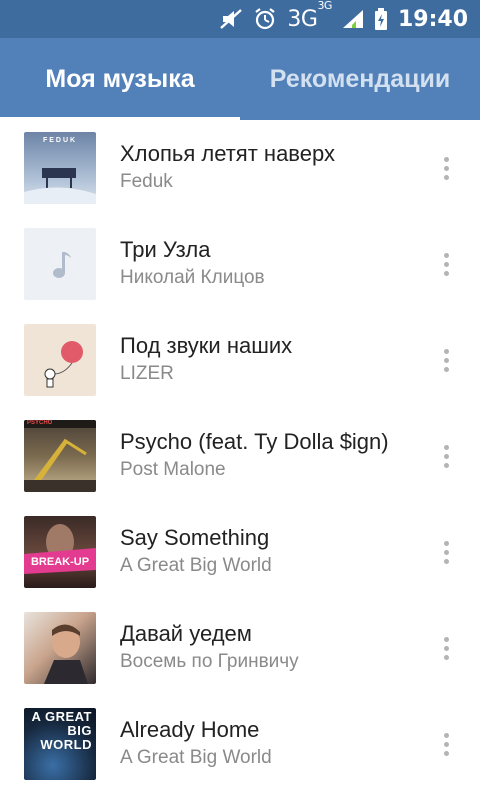 Image resolution: width=480 pixels, height=800 pixels. I want to click on track-row: FEDUK Хлопья летят наверх Feduk, so click(240, 168).